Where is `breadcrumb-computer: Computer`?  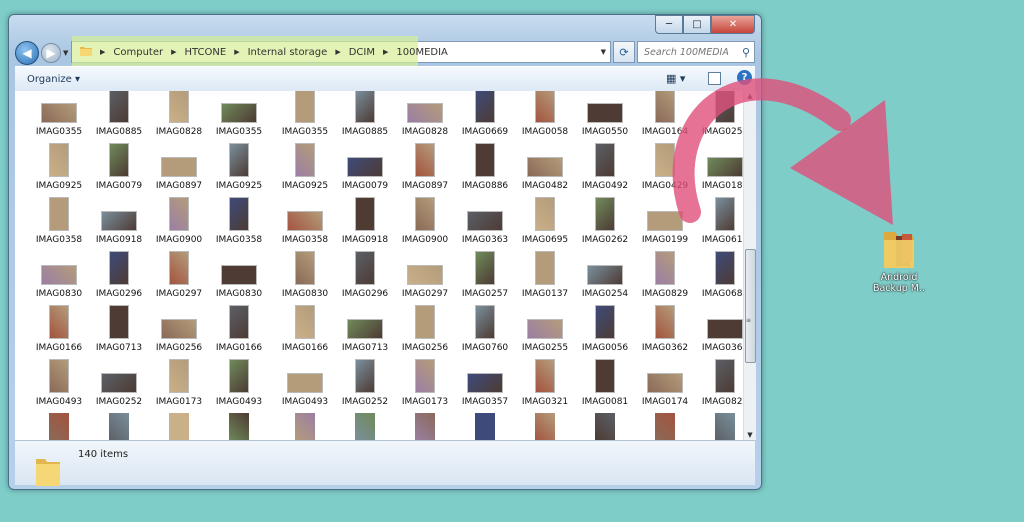 breadcrumb-computer: Computer is located at coordinates (138, 52).